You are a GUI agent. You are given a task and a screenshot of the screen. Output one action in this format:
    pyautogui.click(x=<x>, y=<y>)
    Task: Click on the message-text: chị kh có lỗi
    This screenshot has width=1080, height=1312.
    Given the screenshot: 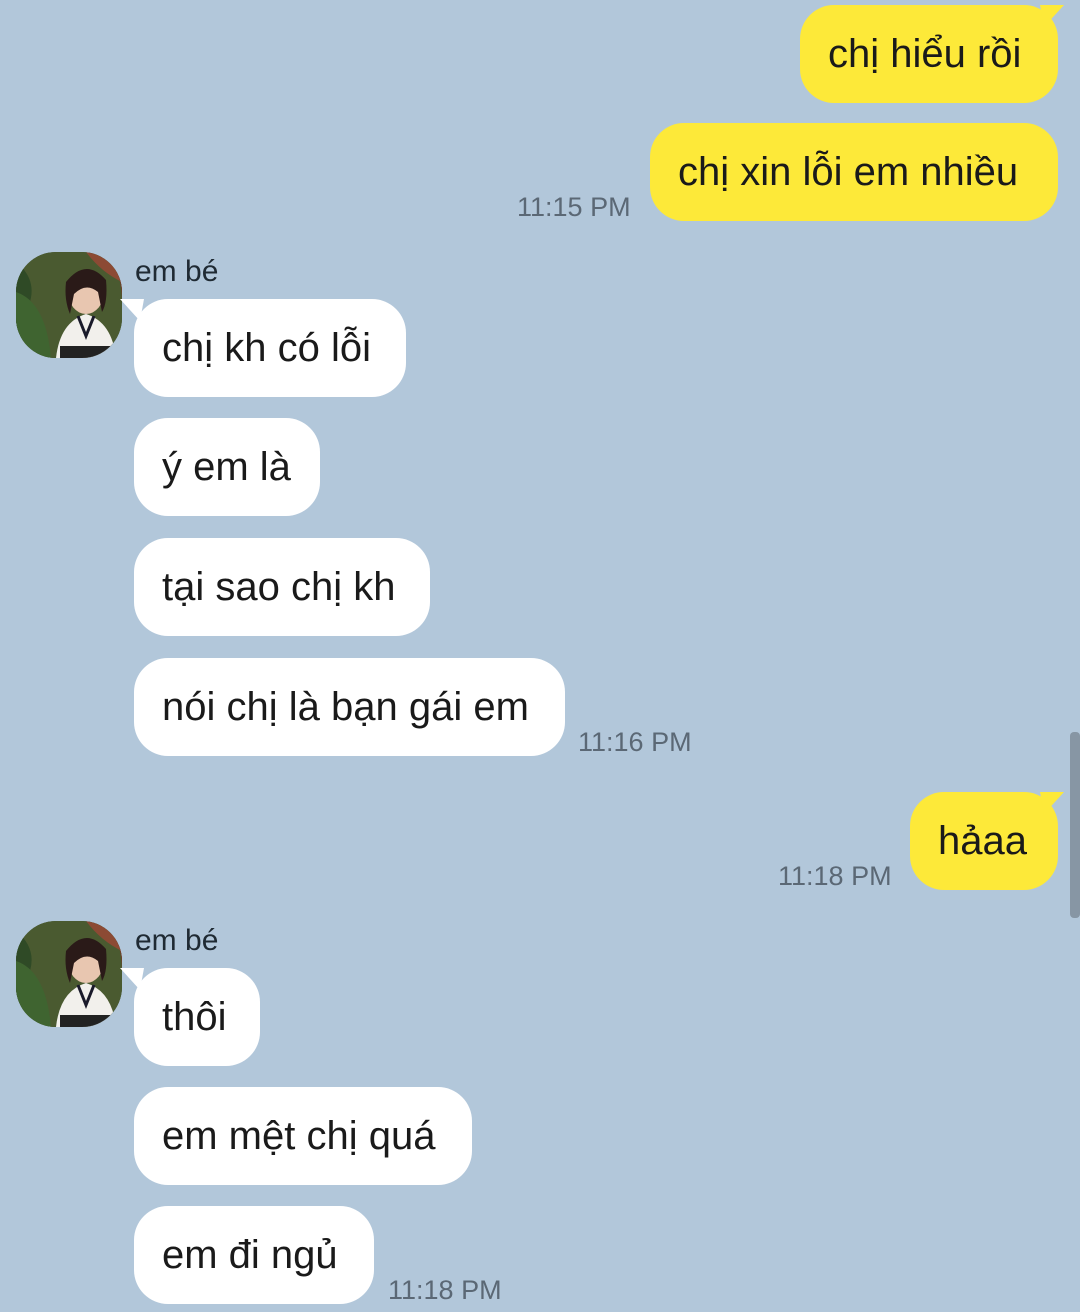 What is the action you would take?
    pyautogui.click(x=266, y=347)
    